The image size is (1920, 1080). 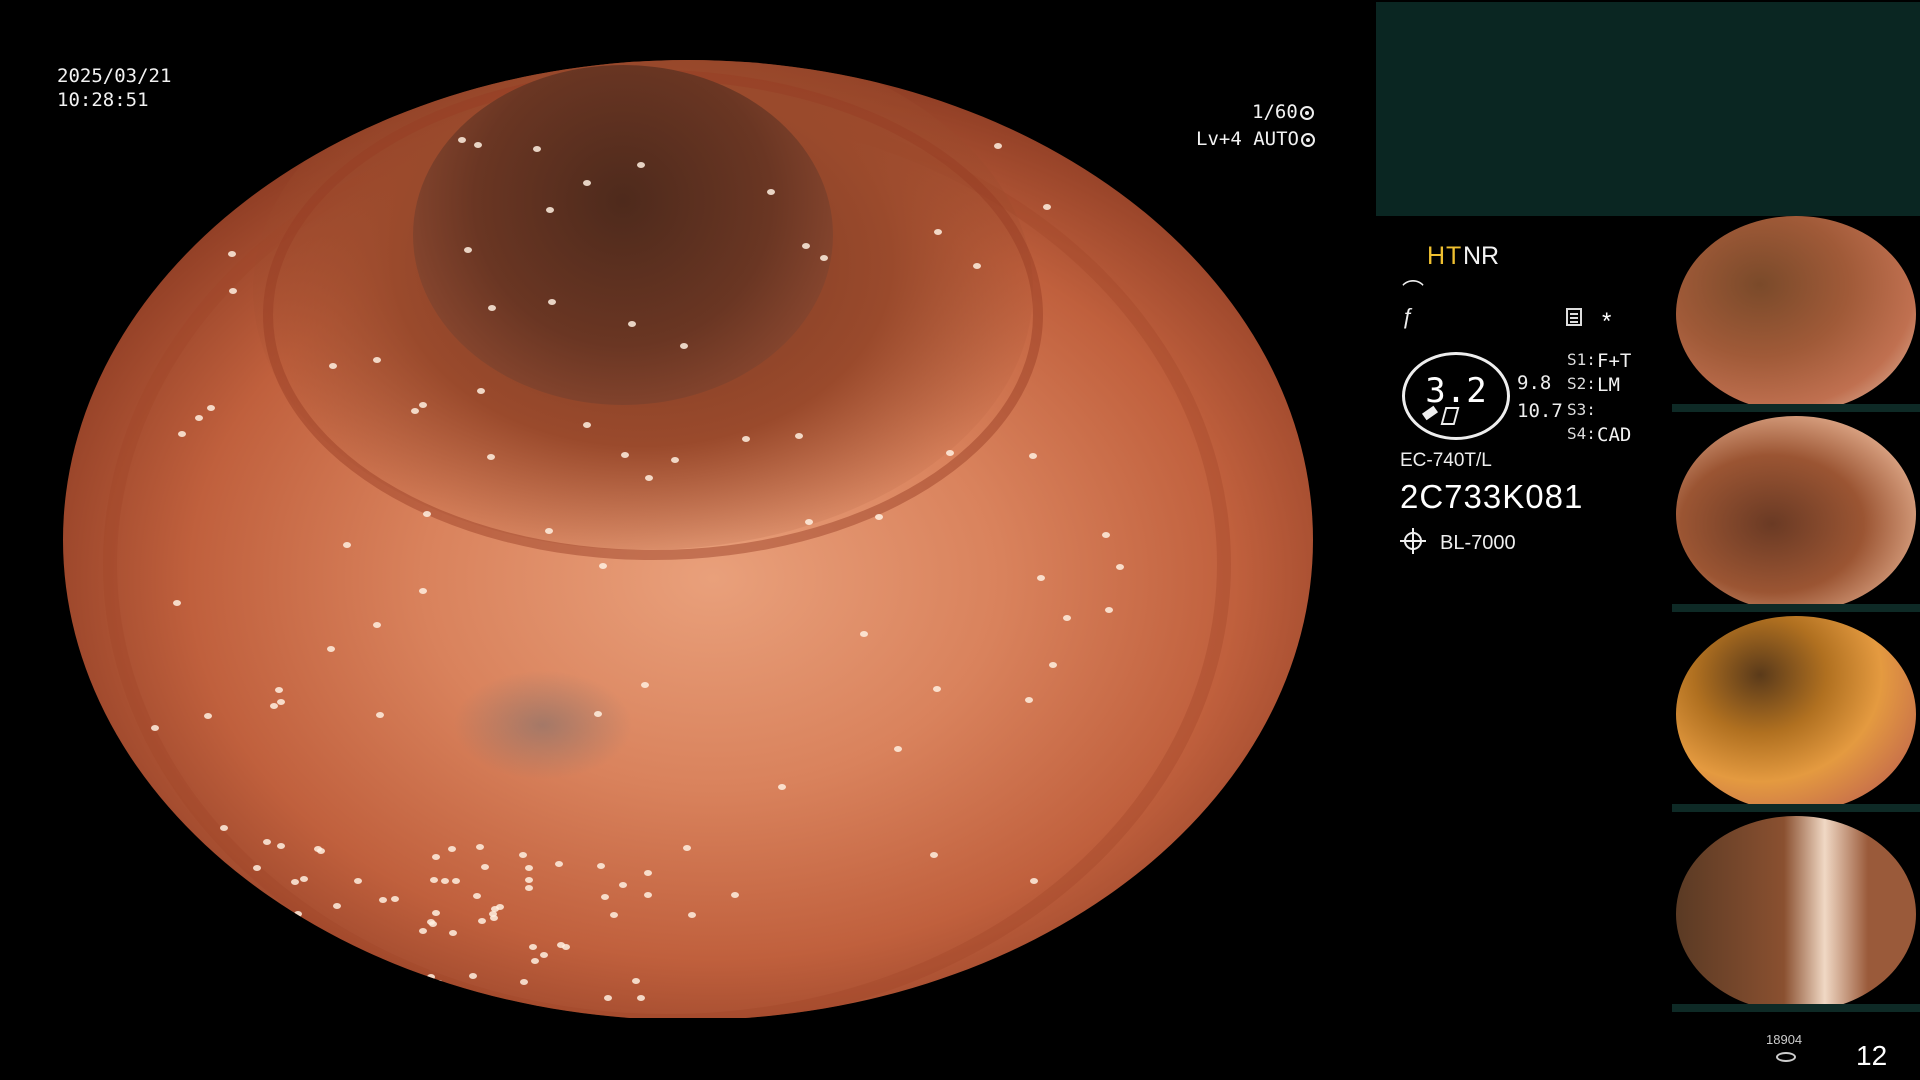 What do you see at coordinates (114, 88) in the screenshot?
I see `datetime-readout: 2025/03/21 10:28:51` at bounding box center [114, 88].